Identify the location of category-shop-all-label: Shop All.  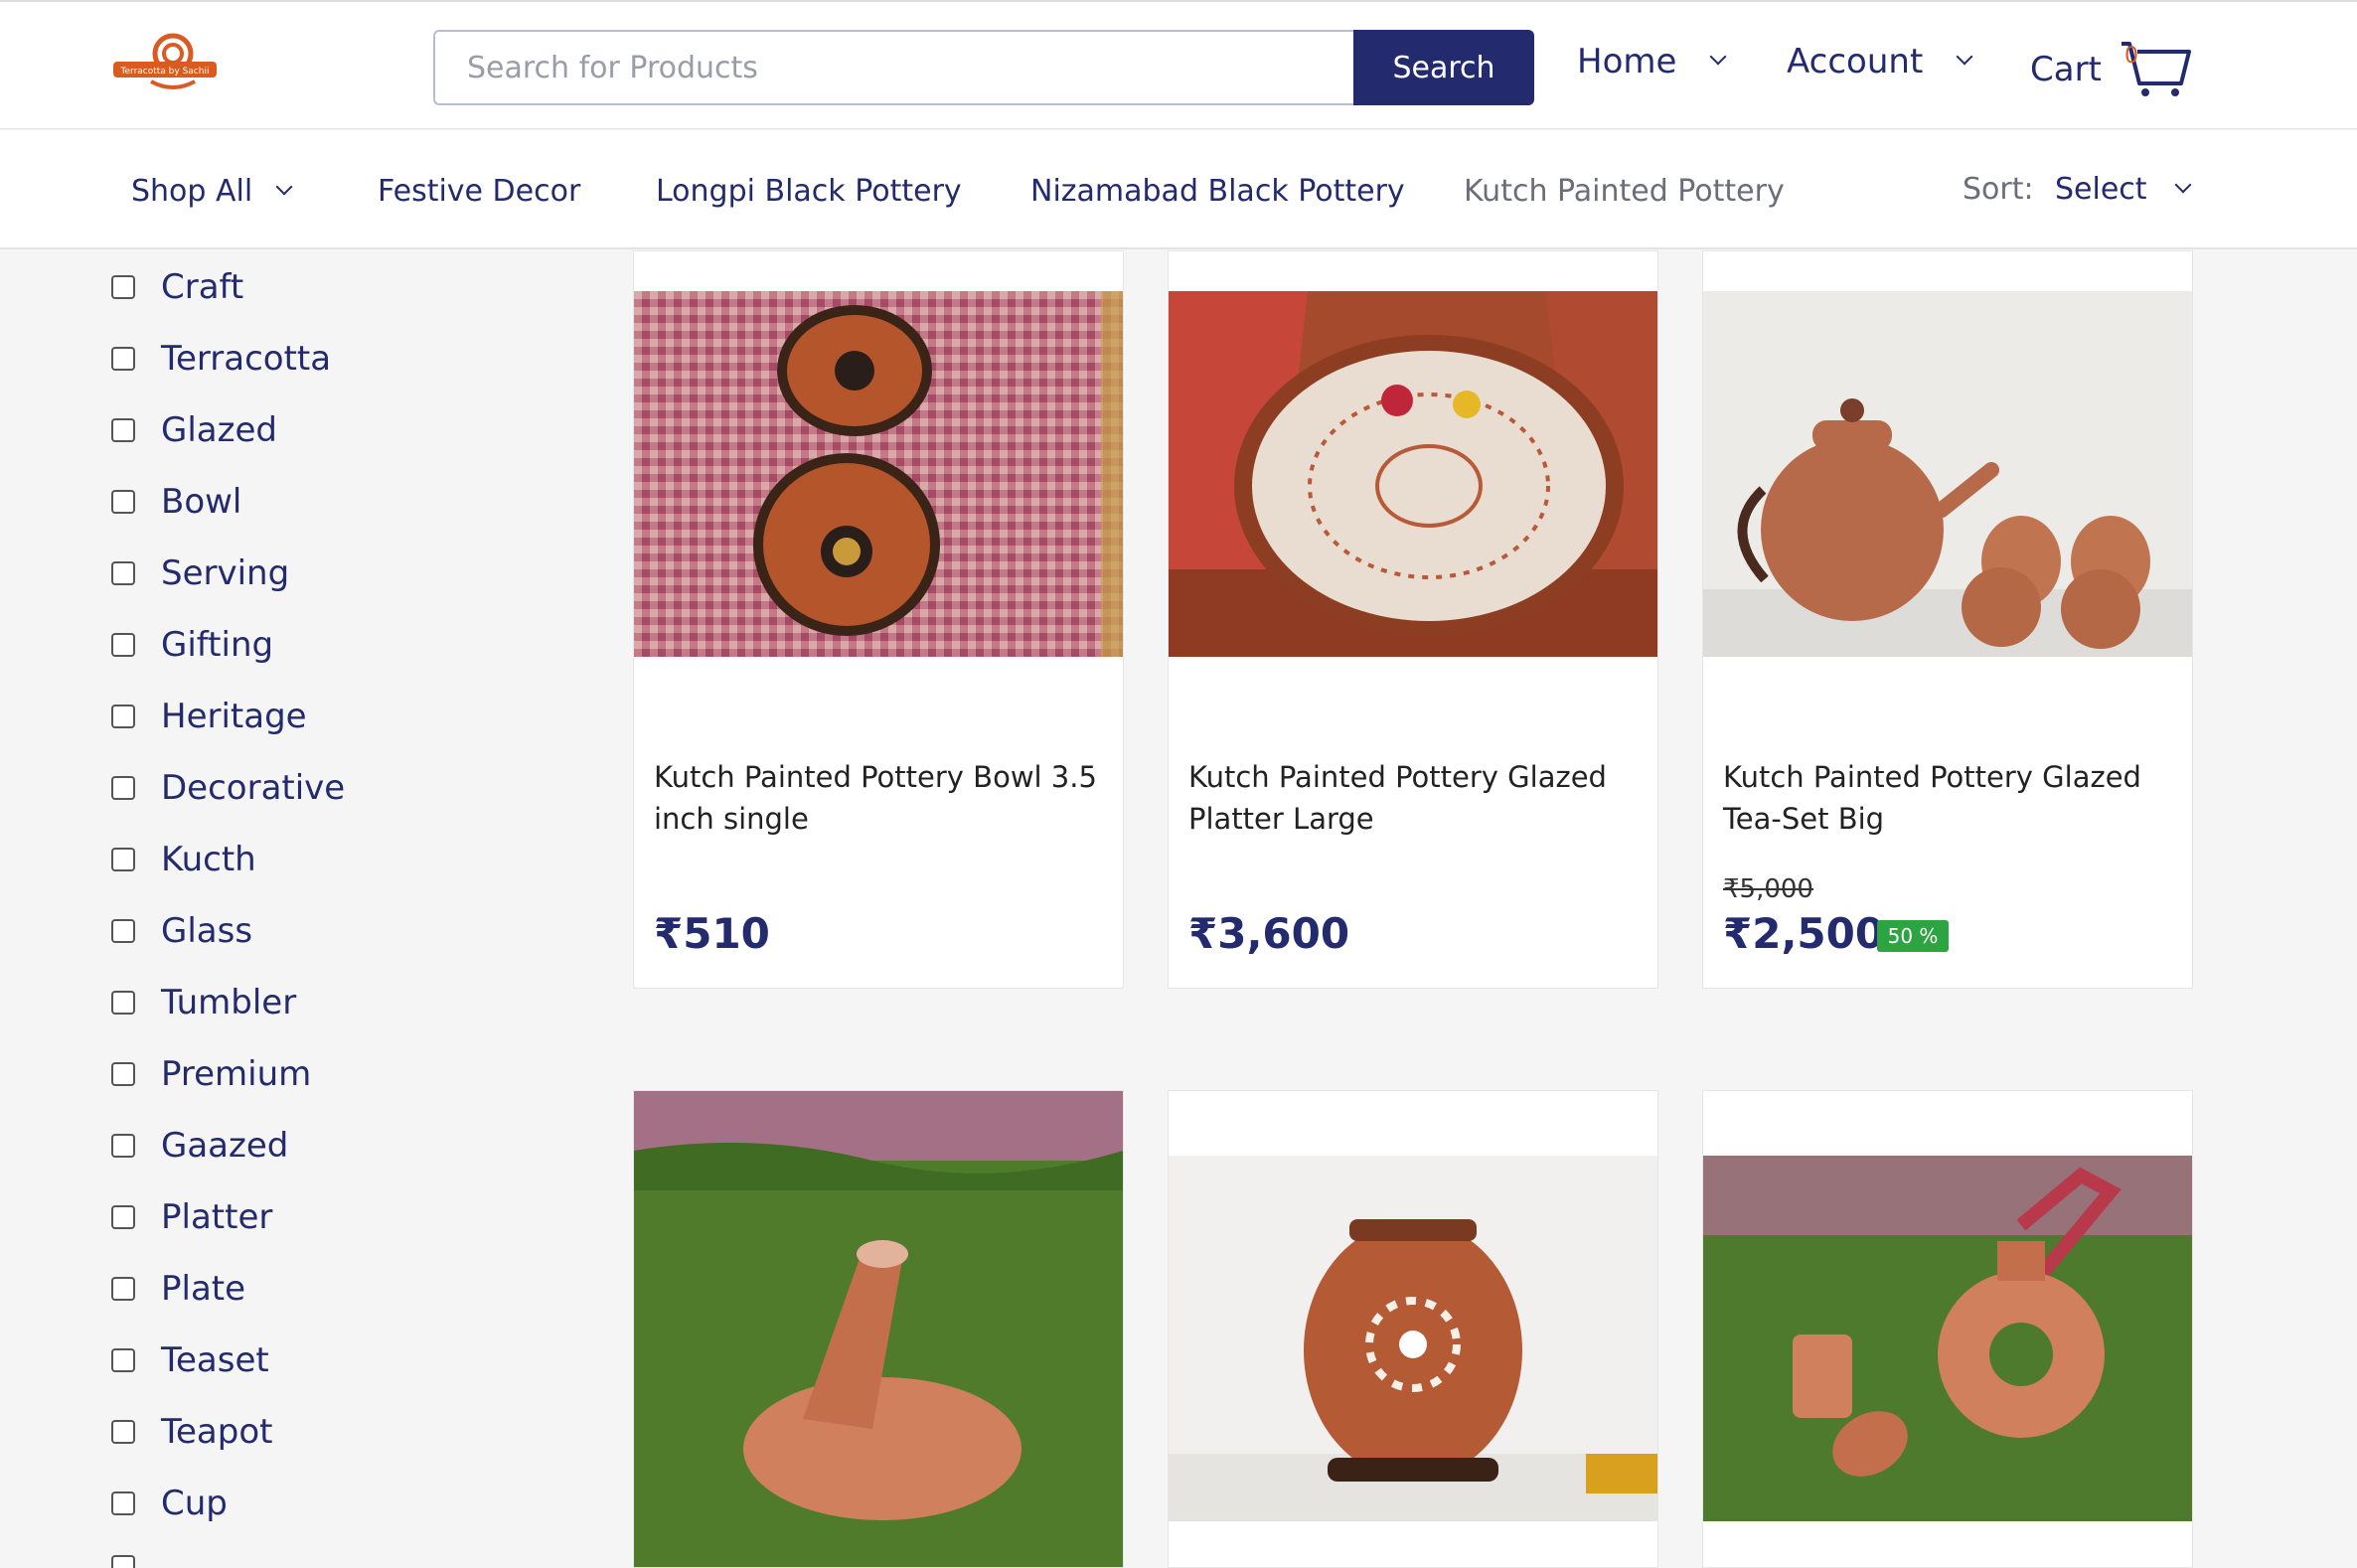
(192, 192).